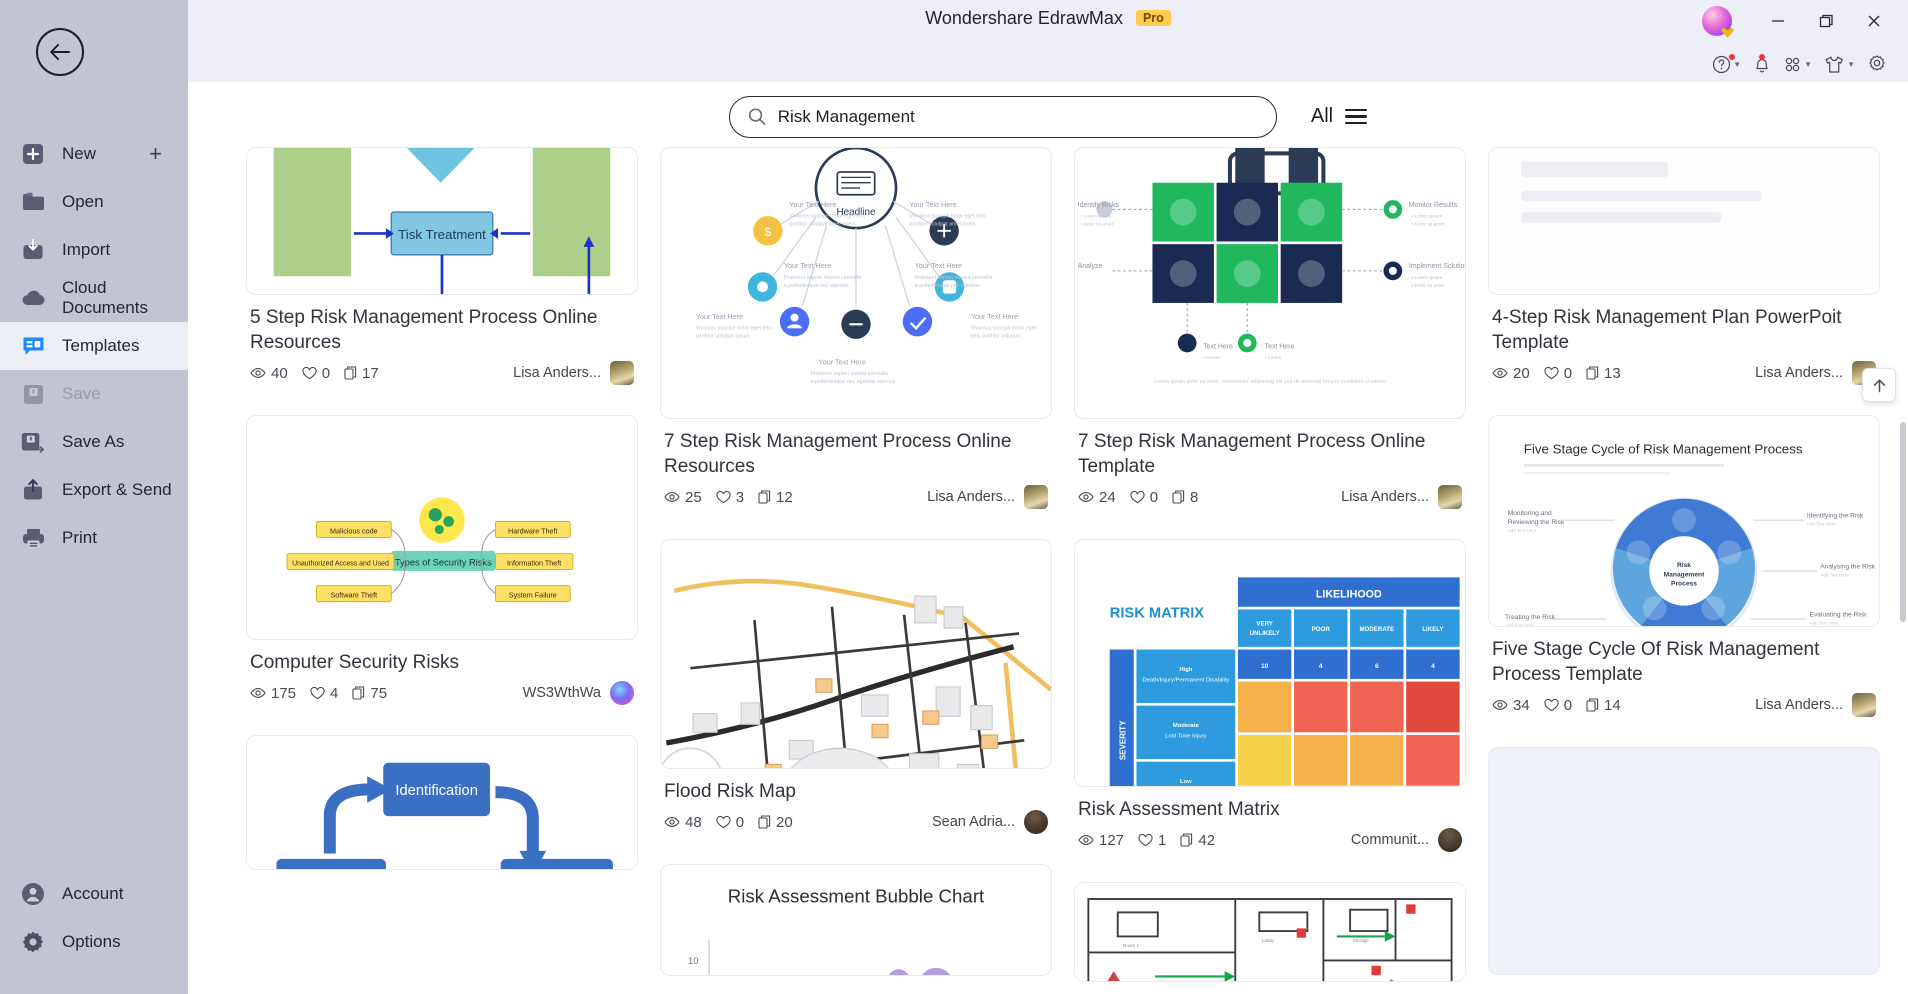 The height and width of the screenshot is (994, 1908). I want to click on template-thumbnail: Identification Monitoring Assessment, so click(442, 803).